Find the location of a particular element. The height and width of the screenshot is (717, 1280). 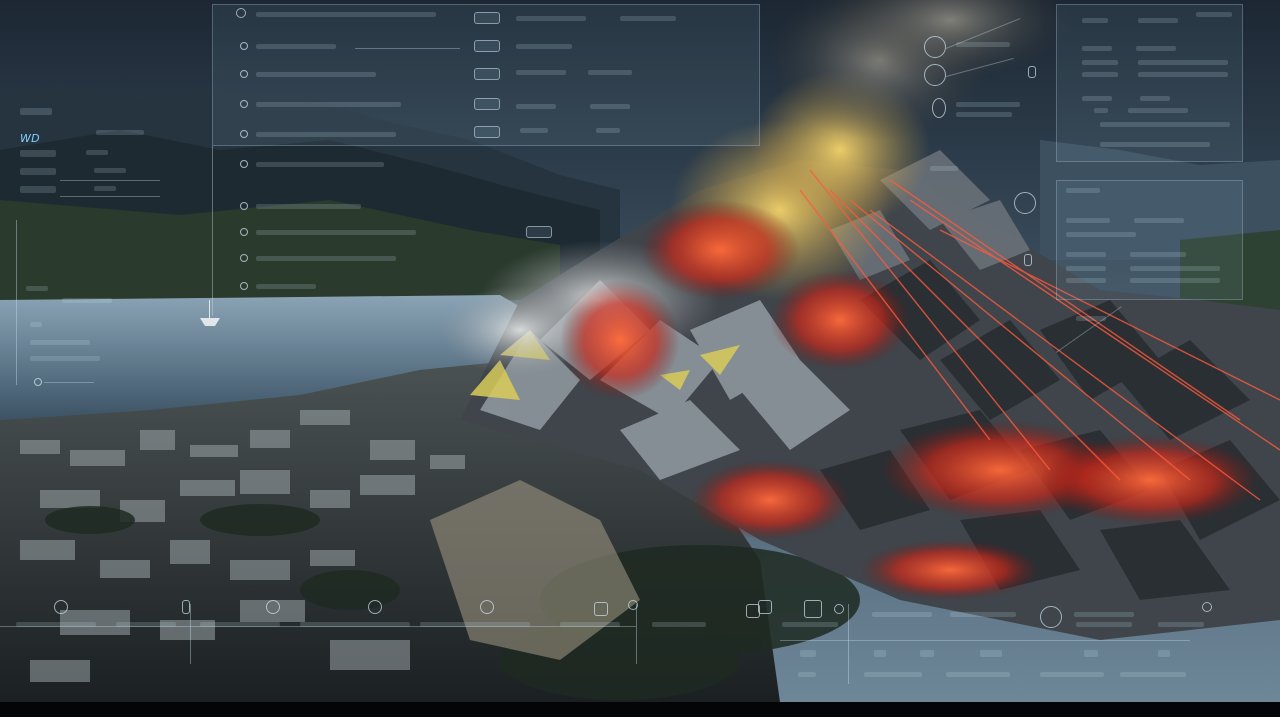

readout-row-5-value is located at coordinates (38, 189).